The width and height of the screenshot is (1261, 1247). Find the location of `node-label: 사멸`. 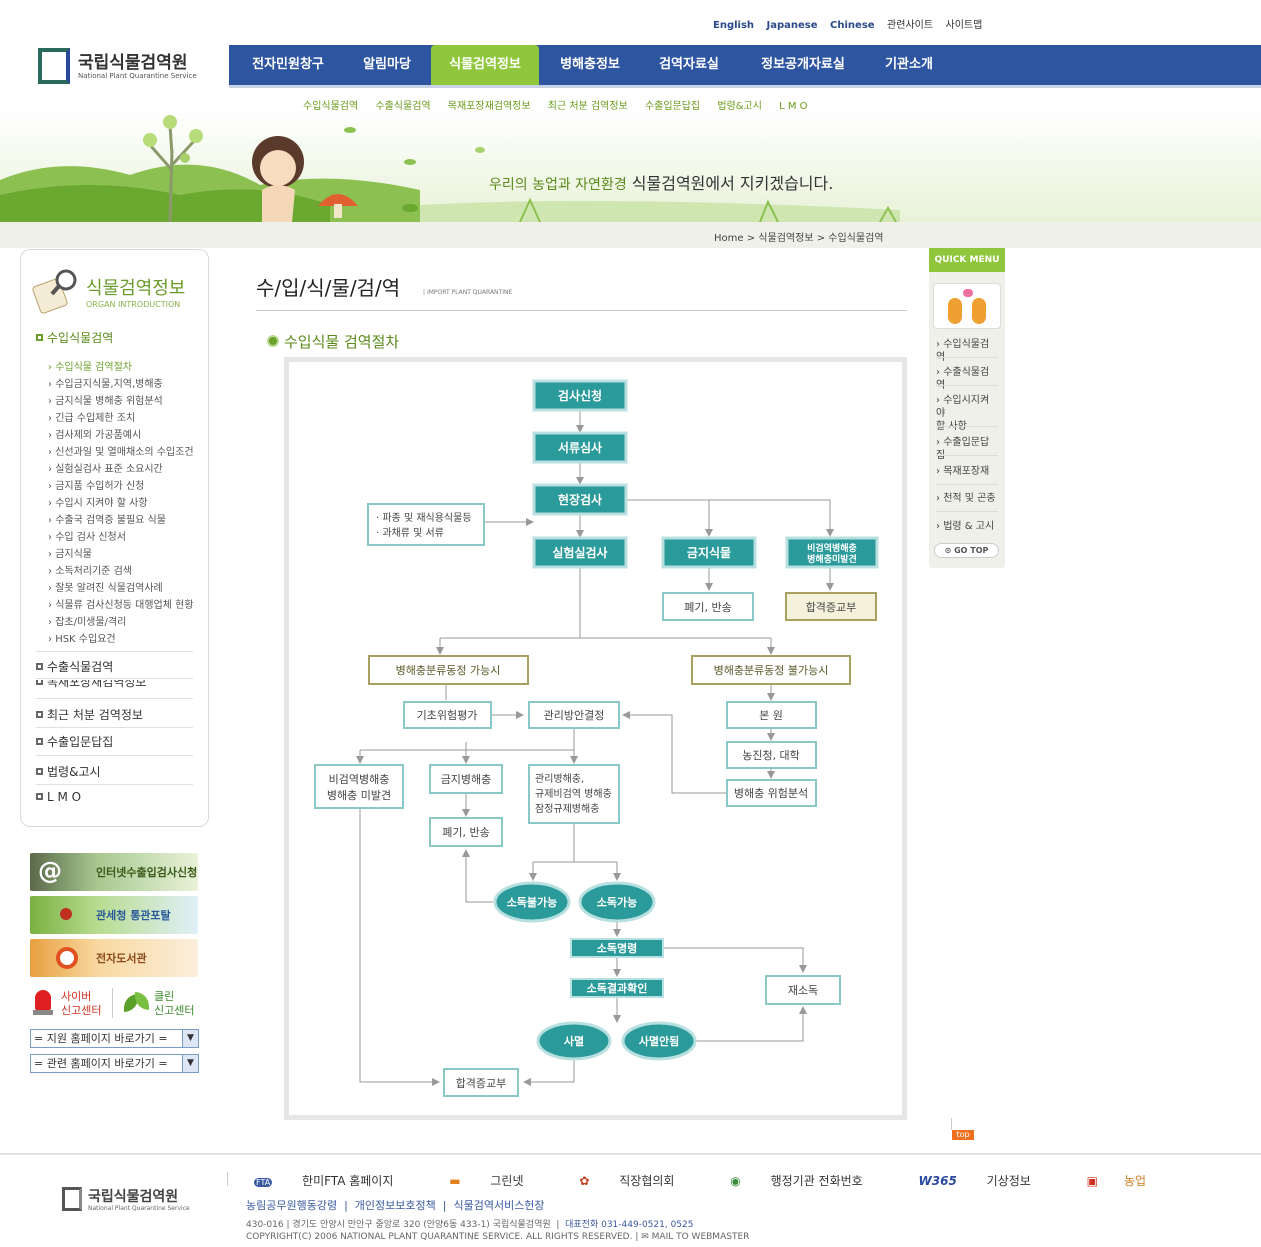

node-label: 사멸 is located at coordinates (574, 1041).